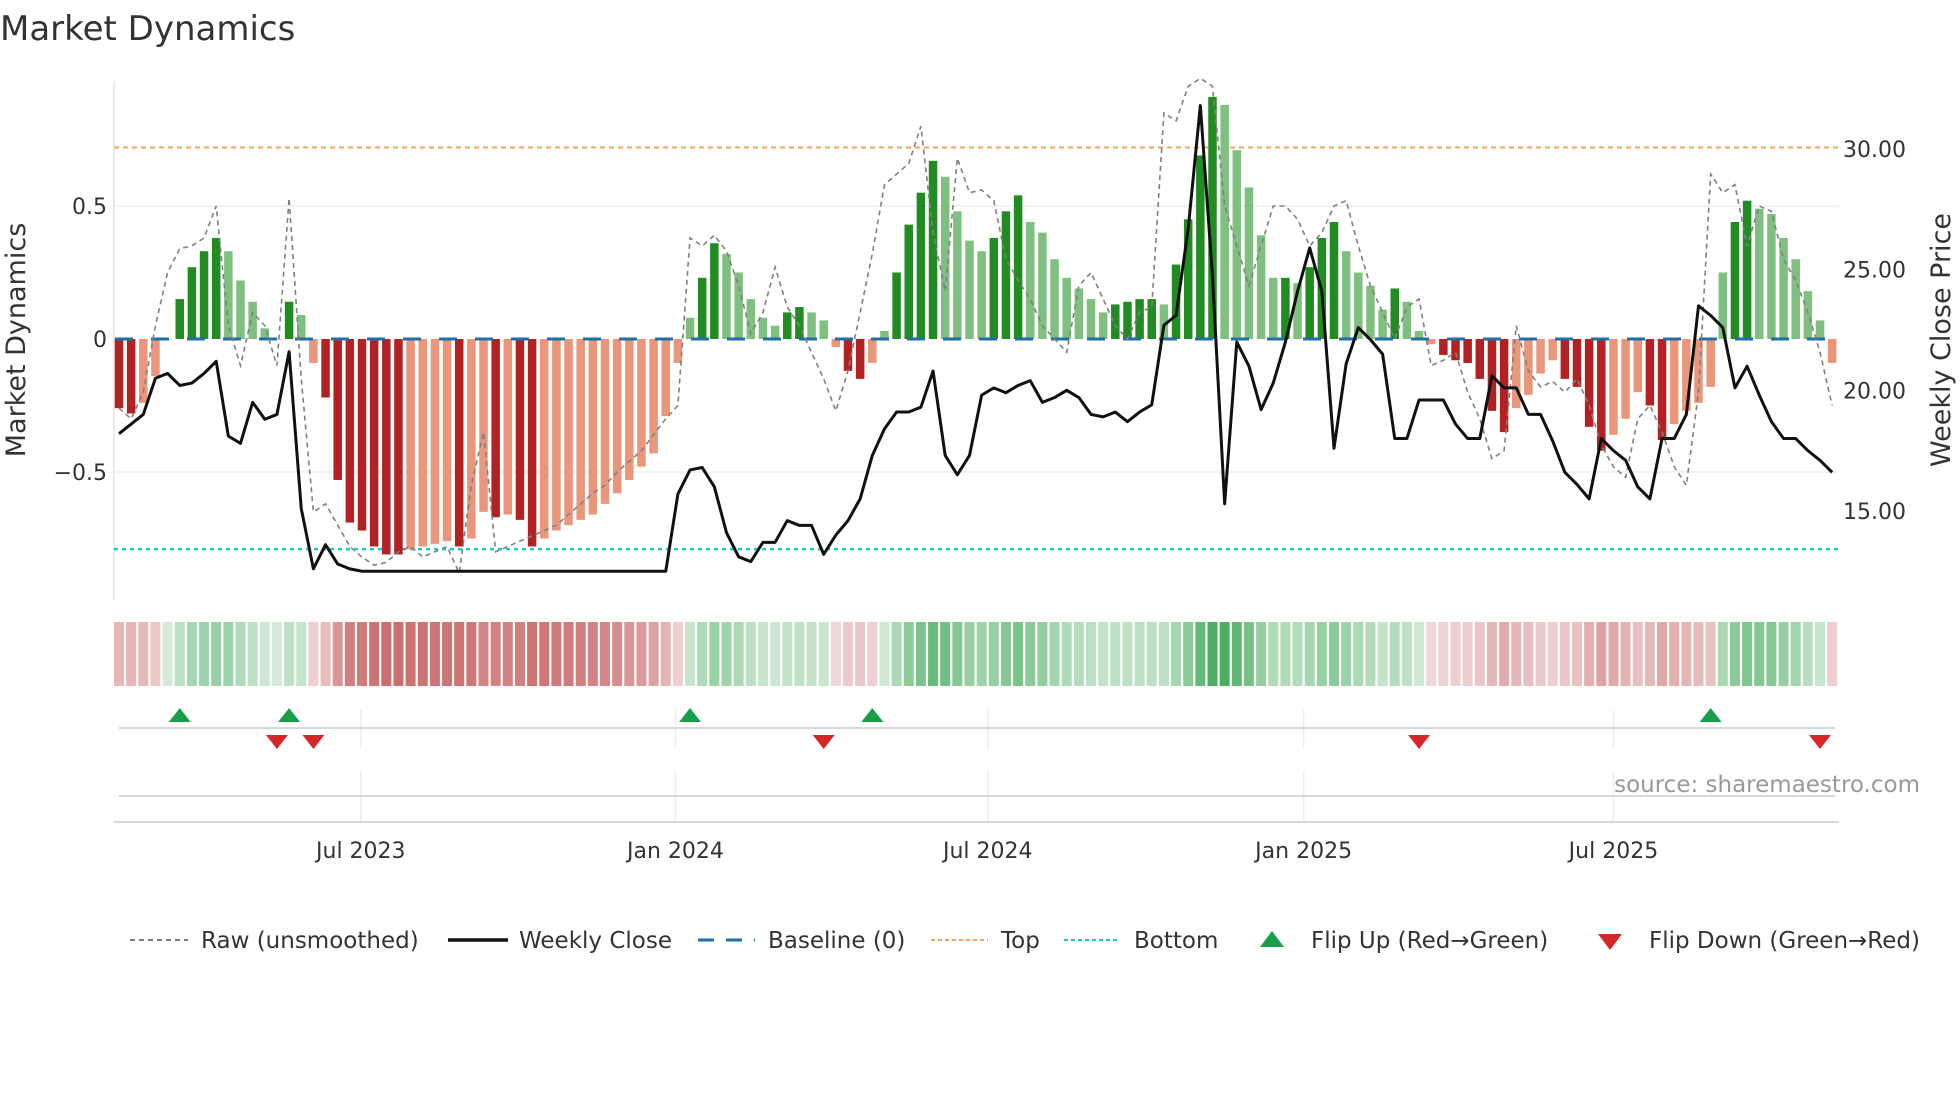  I want to click on legend-item-close: Weekly Close, so click(560, 941).